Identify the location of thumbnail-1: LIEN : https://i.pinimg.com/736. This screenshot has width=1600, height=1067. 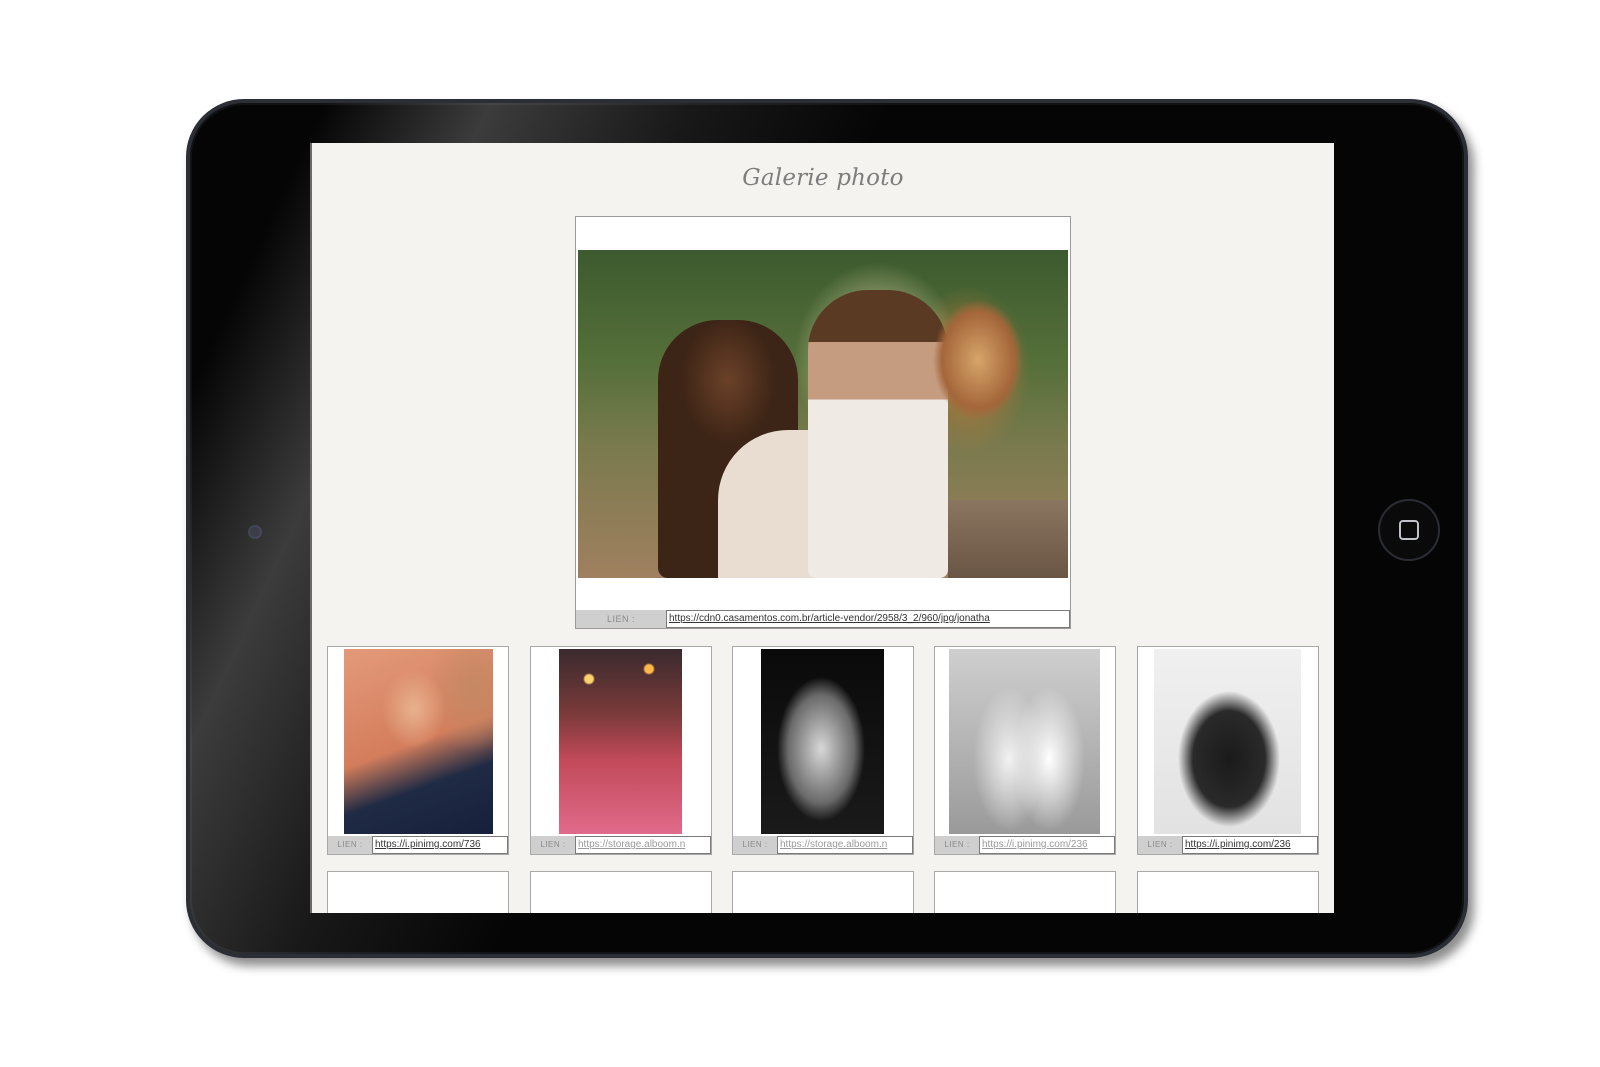
(418, 750).